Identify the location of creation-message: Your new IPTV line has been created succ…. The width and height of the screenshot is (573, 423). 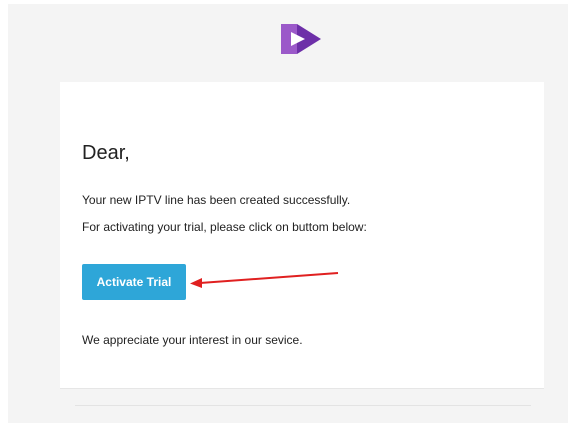
(216, 200).